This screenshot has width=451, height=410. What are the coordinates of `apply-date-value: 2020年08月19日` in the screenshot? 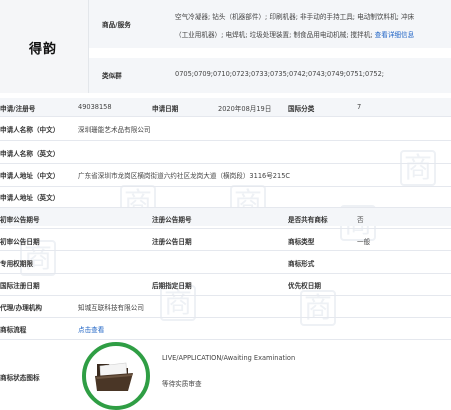 It's located at (245, 109).